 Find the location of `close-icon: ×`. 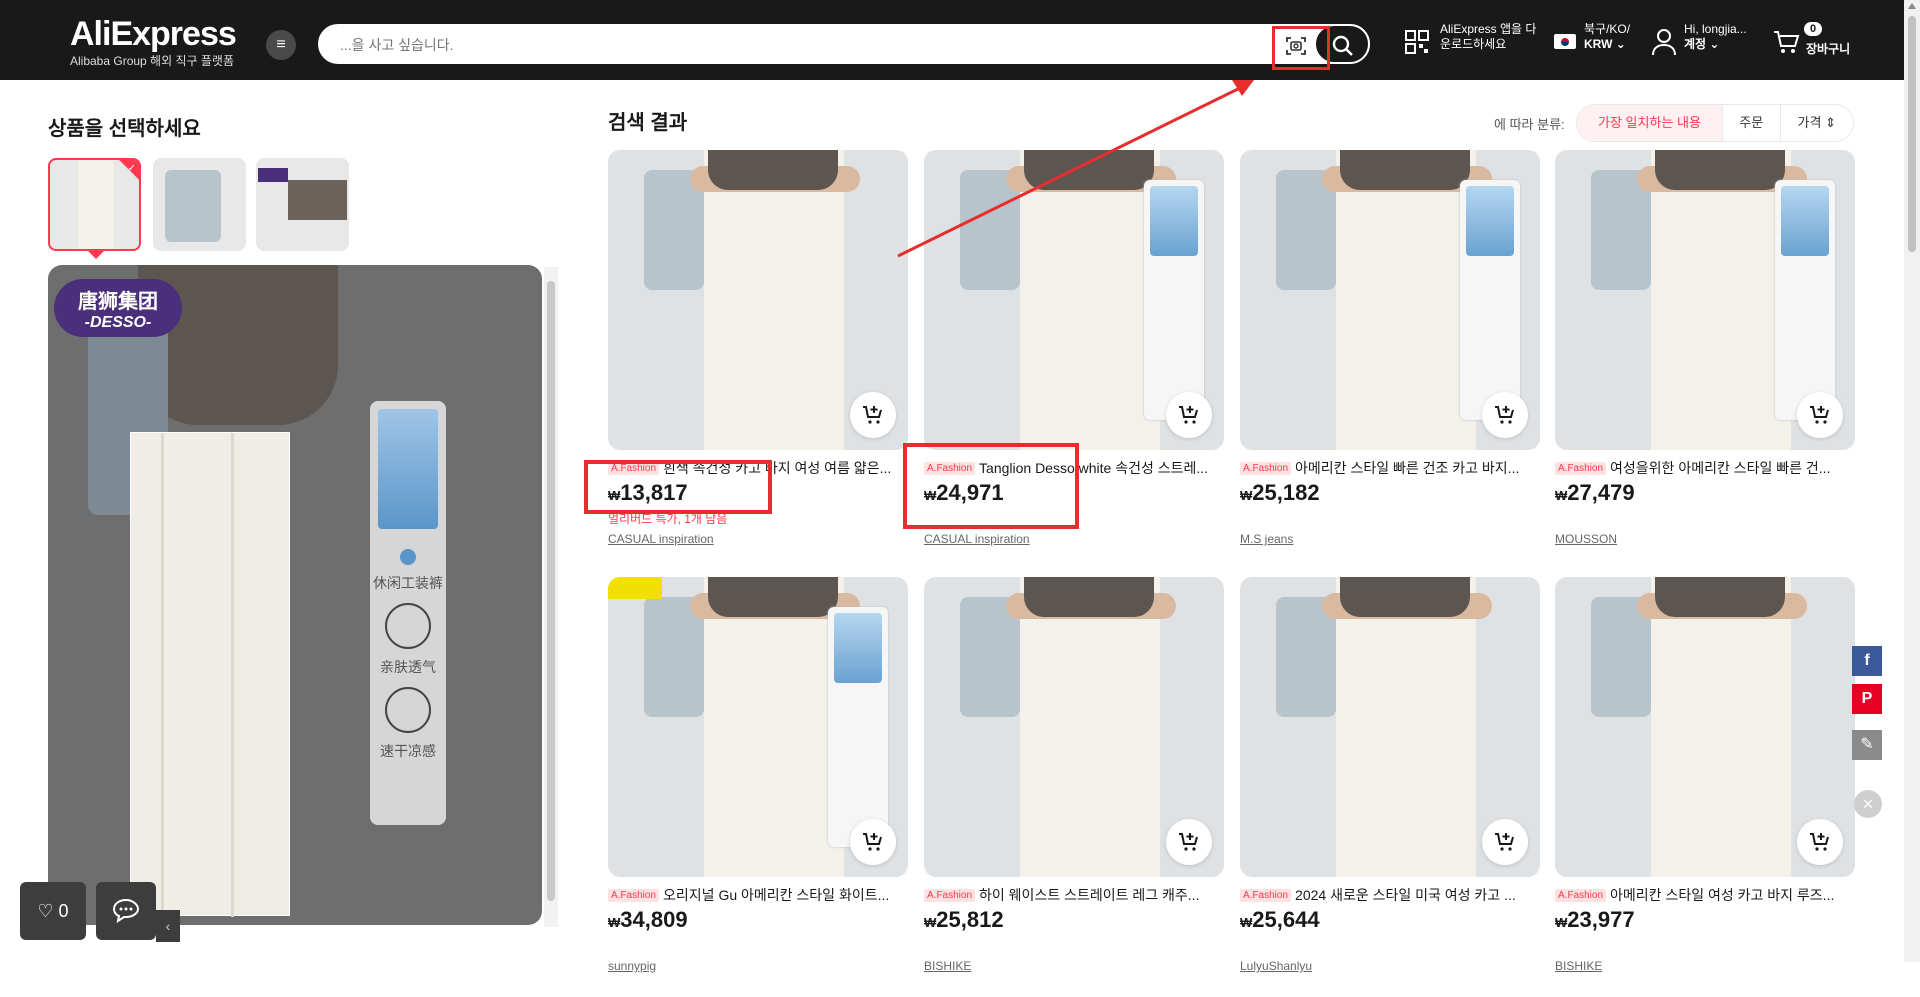

close-icon: × is located at coordinates (1868, 804).